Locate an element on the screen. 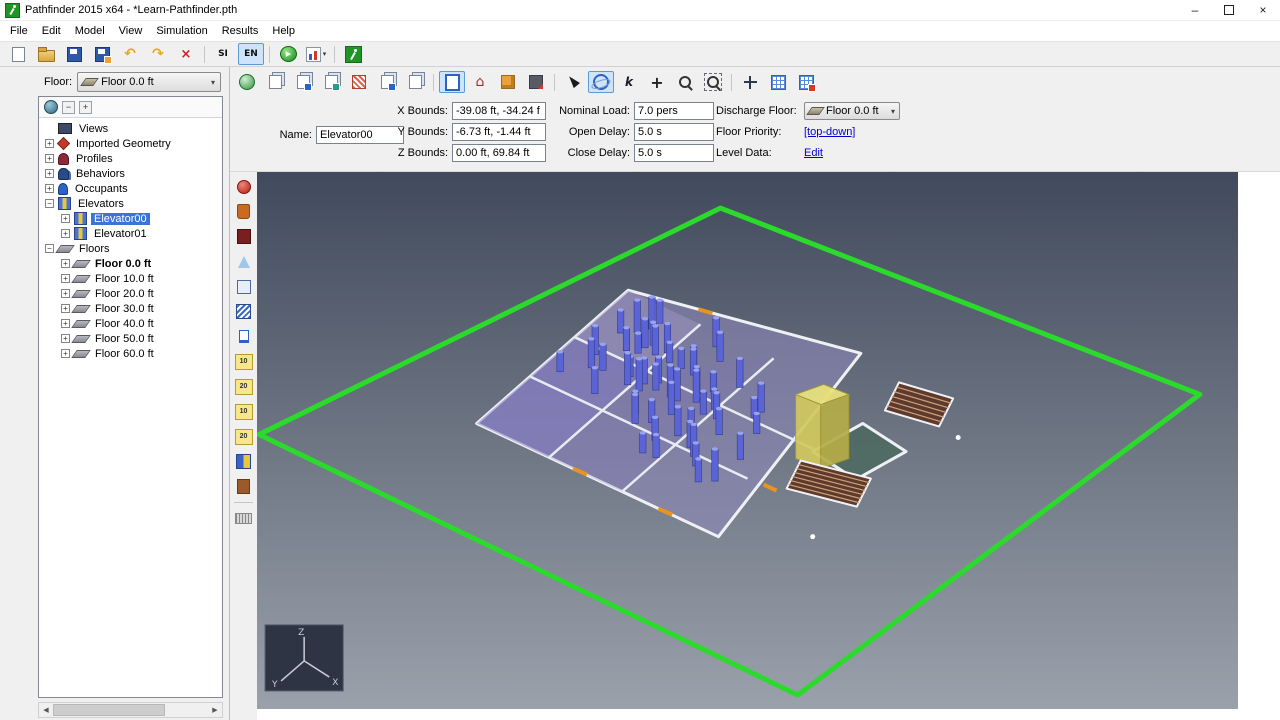 The width and height of the screenshot is (1280, 720). menu-simulation: Simulation is located at coordinates (181, 31).